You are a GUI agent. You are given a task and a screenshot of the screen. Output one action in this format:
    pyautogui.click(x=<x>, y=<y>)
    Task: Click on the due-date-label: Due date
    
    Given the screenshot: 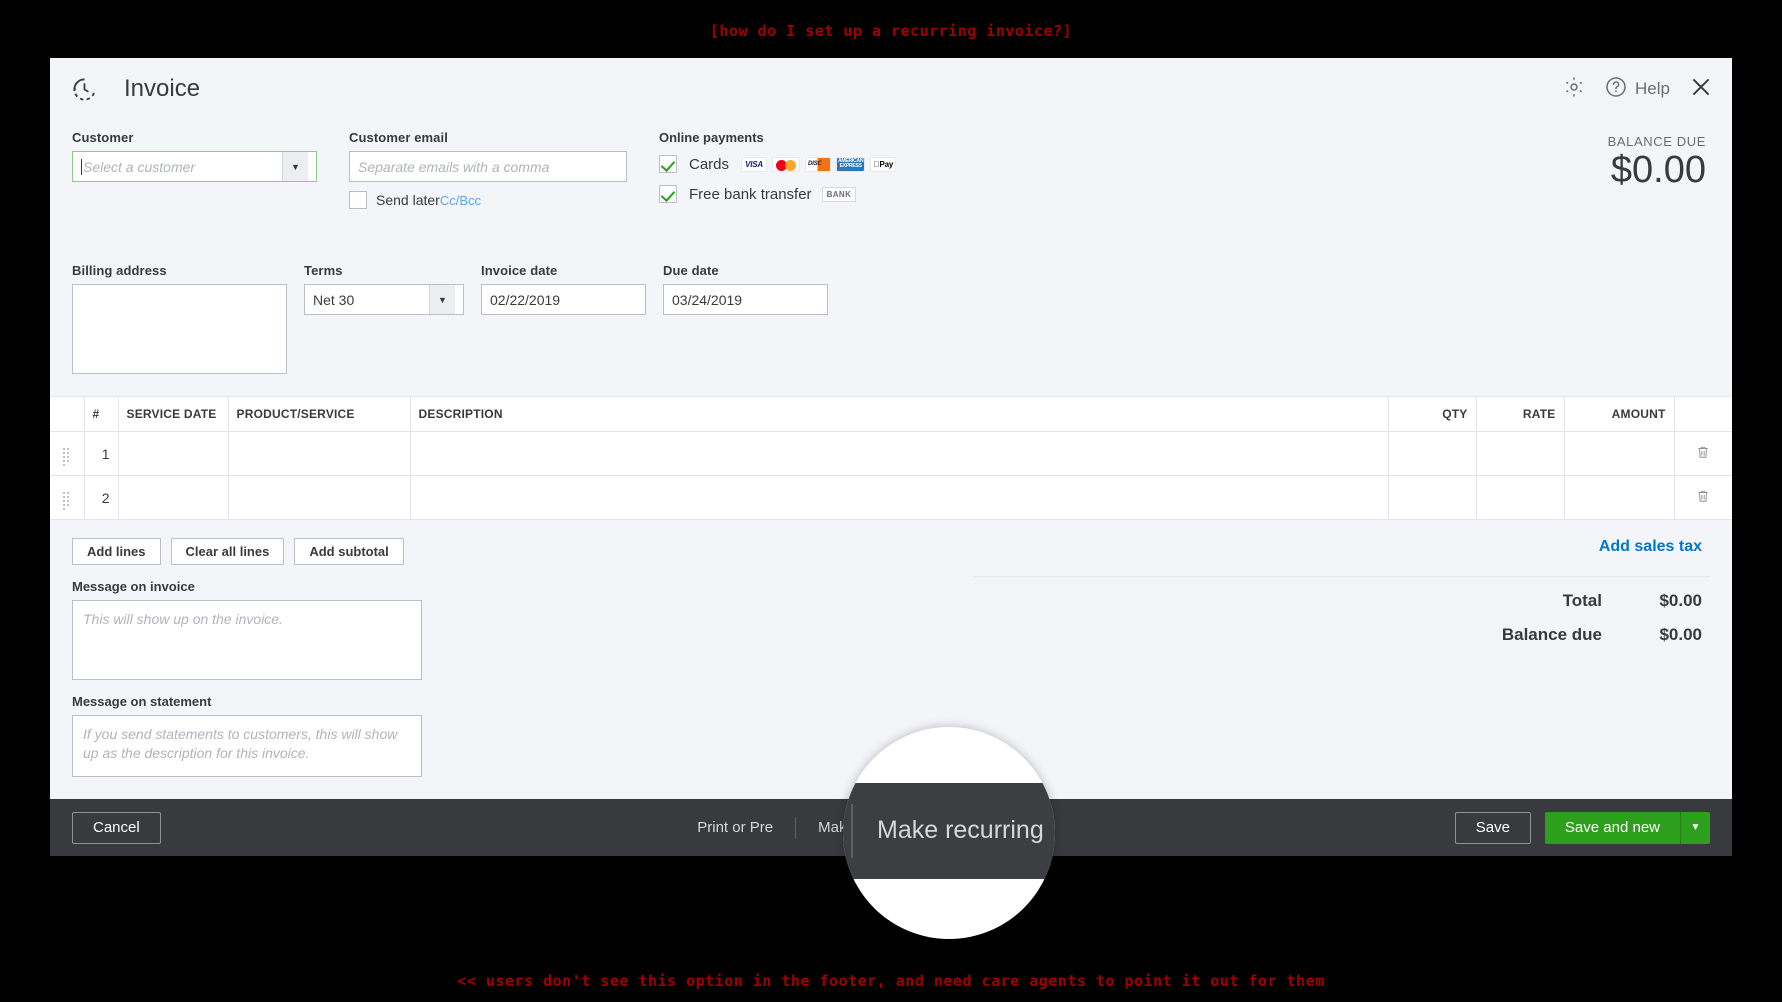 What is the action you would take?
    pyautogui.click(x=691, y=270)
    